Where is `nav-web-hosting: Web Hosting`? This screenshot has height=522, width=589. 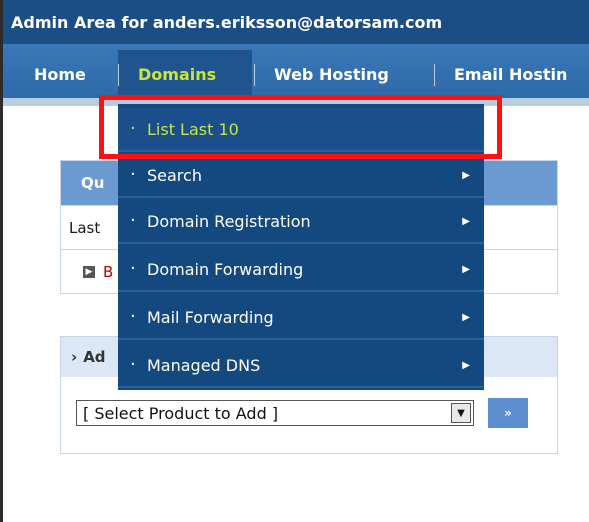 nav-web-hosting: Web Hosting is located at coordinates (331, 74).